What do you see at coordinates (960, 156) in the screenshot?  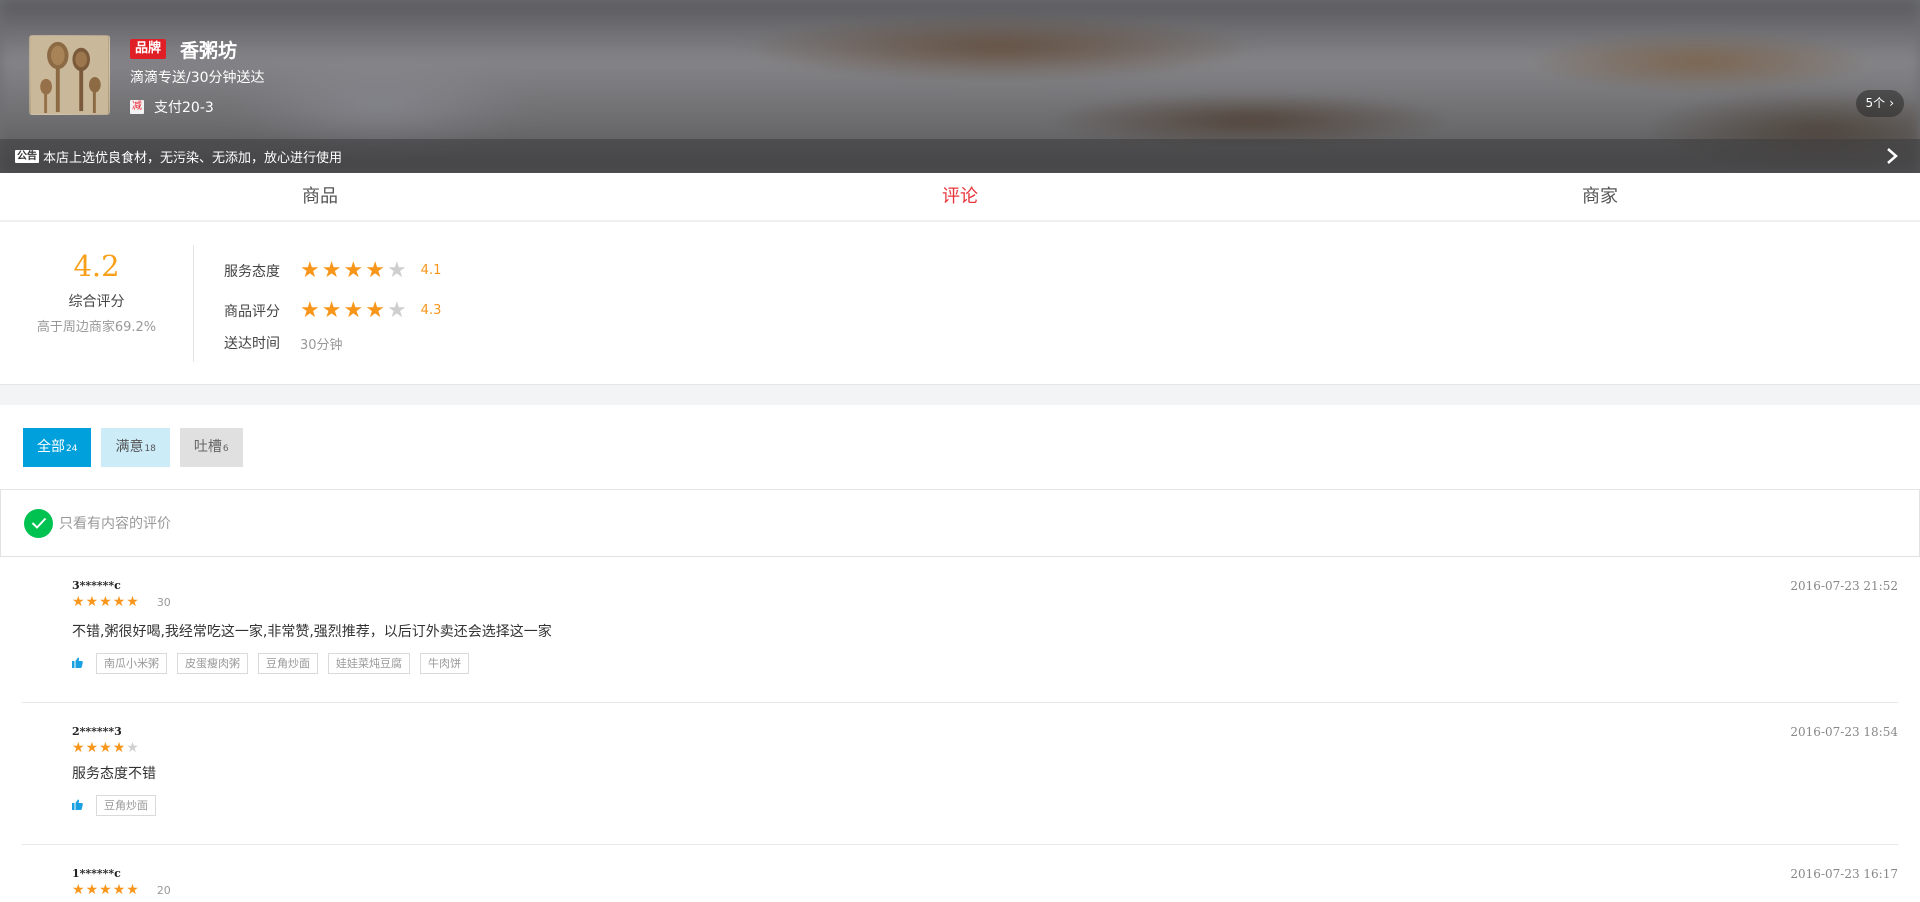 I see `notice-bar: 公告 本店上选优良食材，无污染、无添加，放心进行使用` at bounding box center [960, 156].